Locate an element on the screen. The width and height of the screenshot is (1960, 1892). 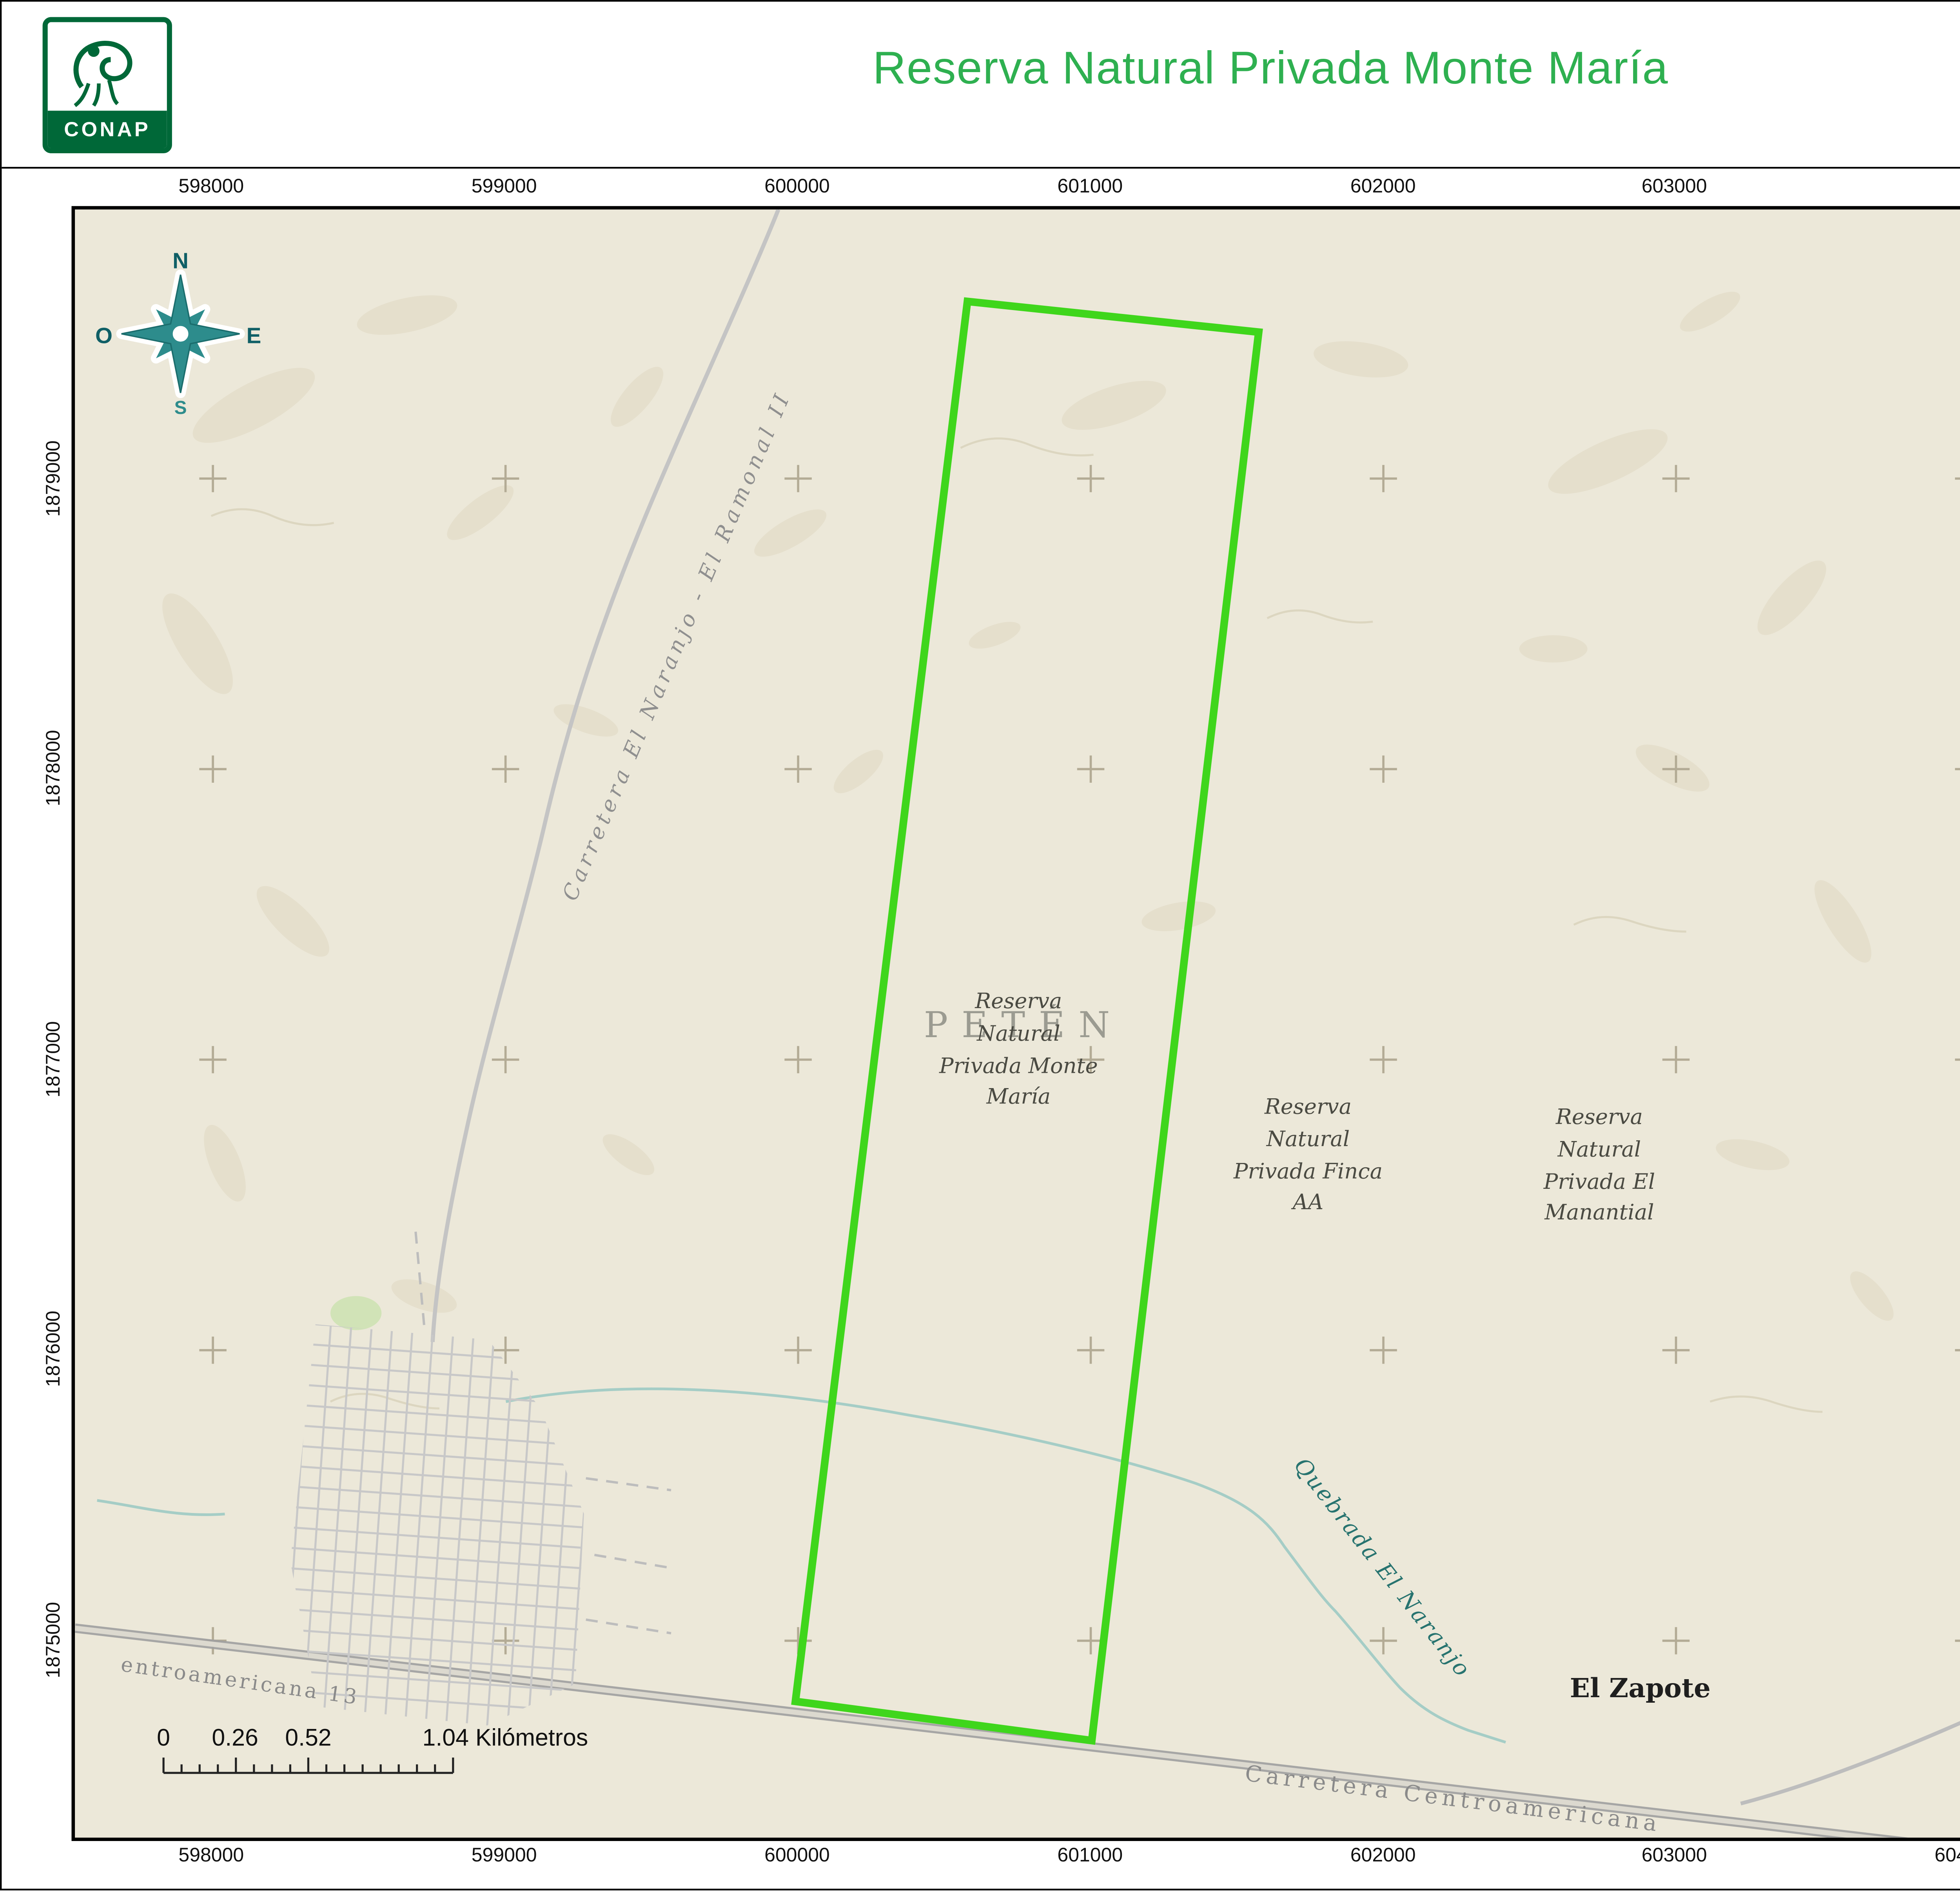
grid-label-bottom-6: 604000 is located at coordinates (1948, 1856).